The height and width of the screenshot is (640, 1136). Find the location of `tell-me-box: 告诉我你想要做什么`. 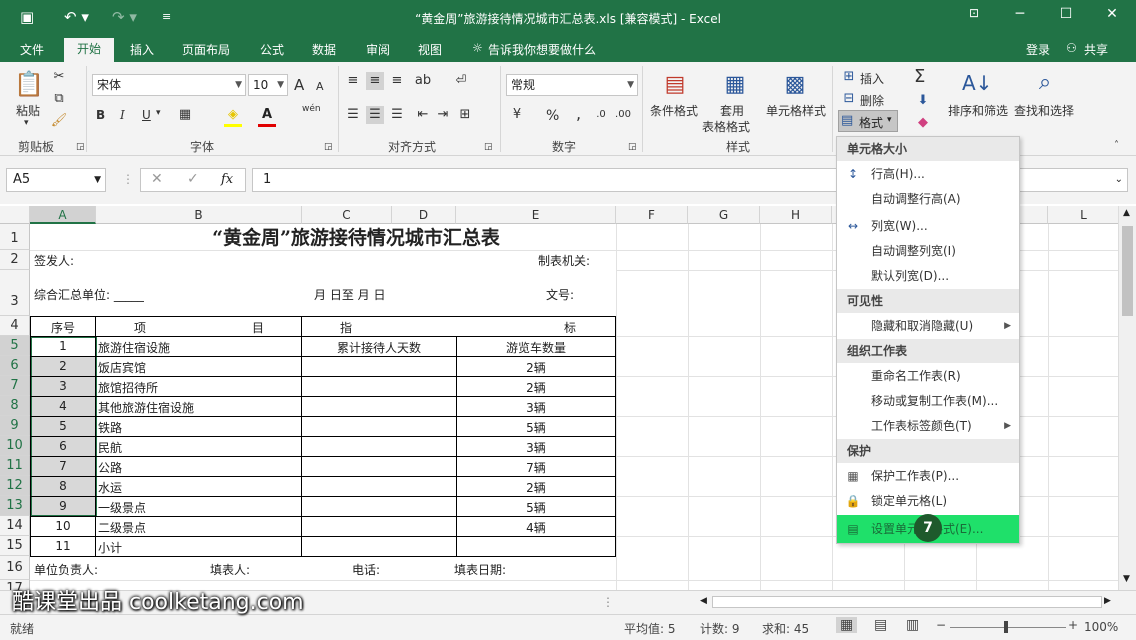

tell-me-box: 告诉我你想要做什么 is located at coordinates (542, 49).